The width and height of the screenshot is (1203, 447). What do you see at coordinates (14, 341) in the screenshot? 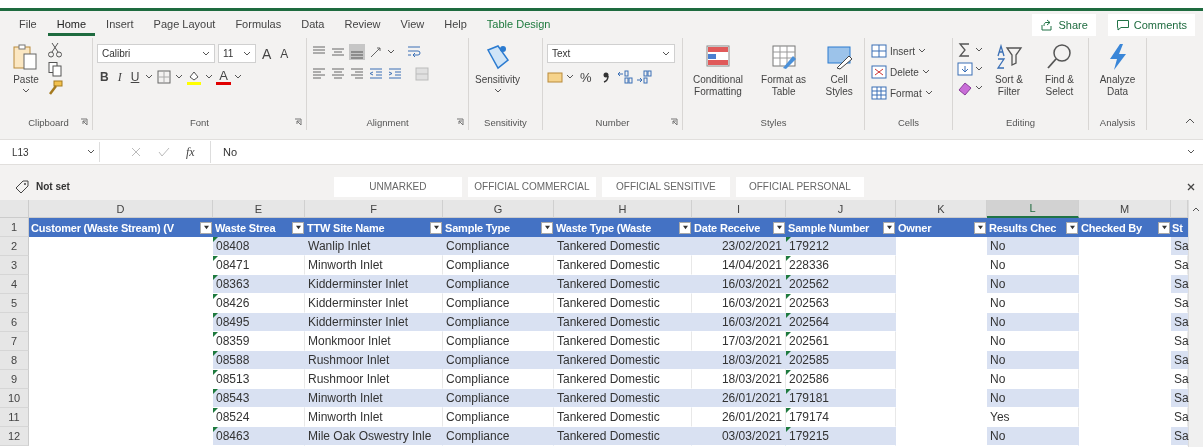
I see `row-header: 7` at bounding box center [14, 341].